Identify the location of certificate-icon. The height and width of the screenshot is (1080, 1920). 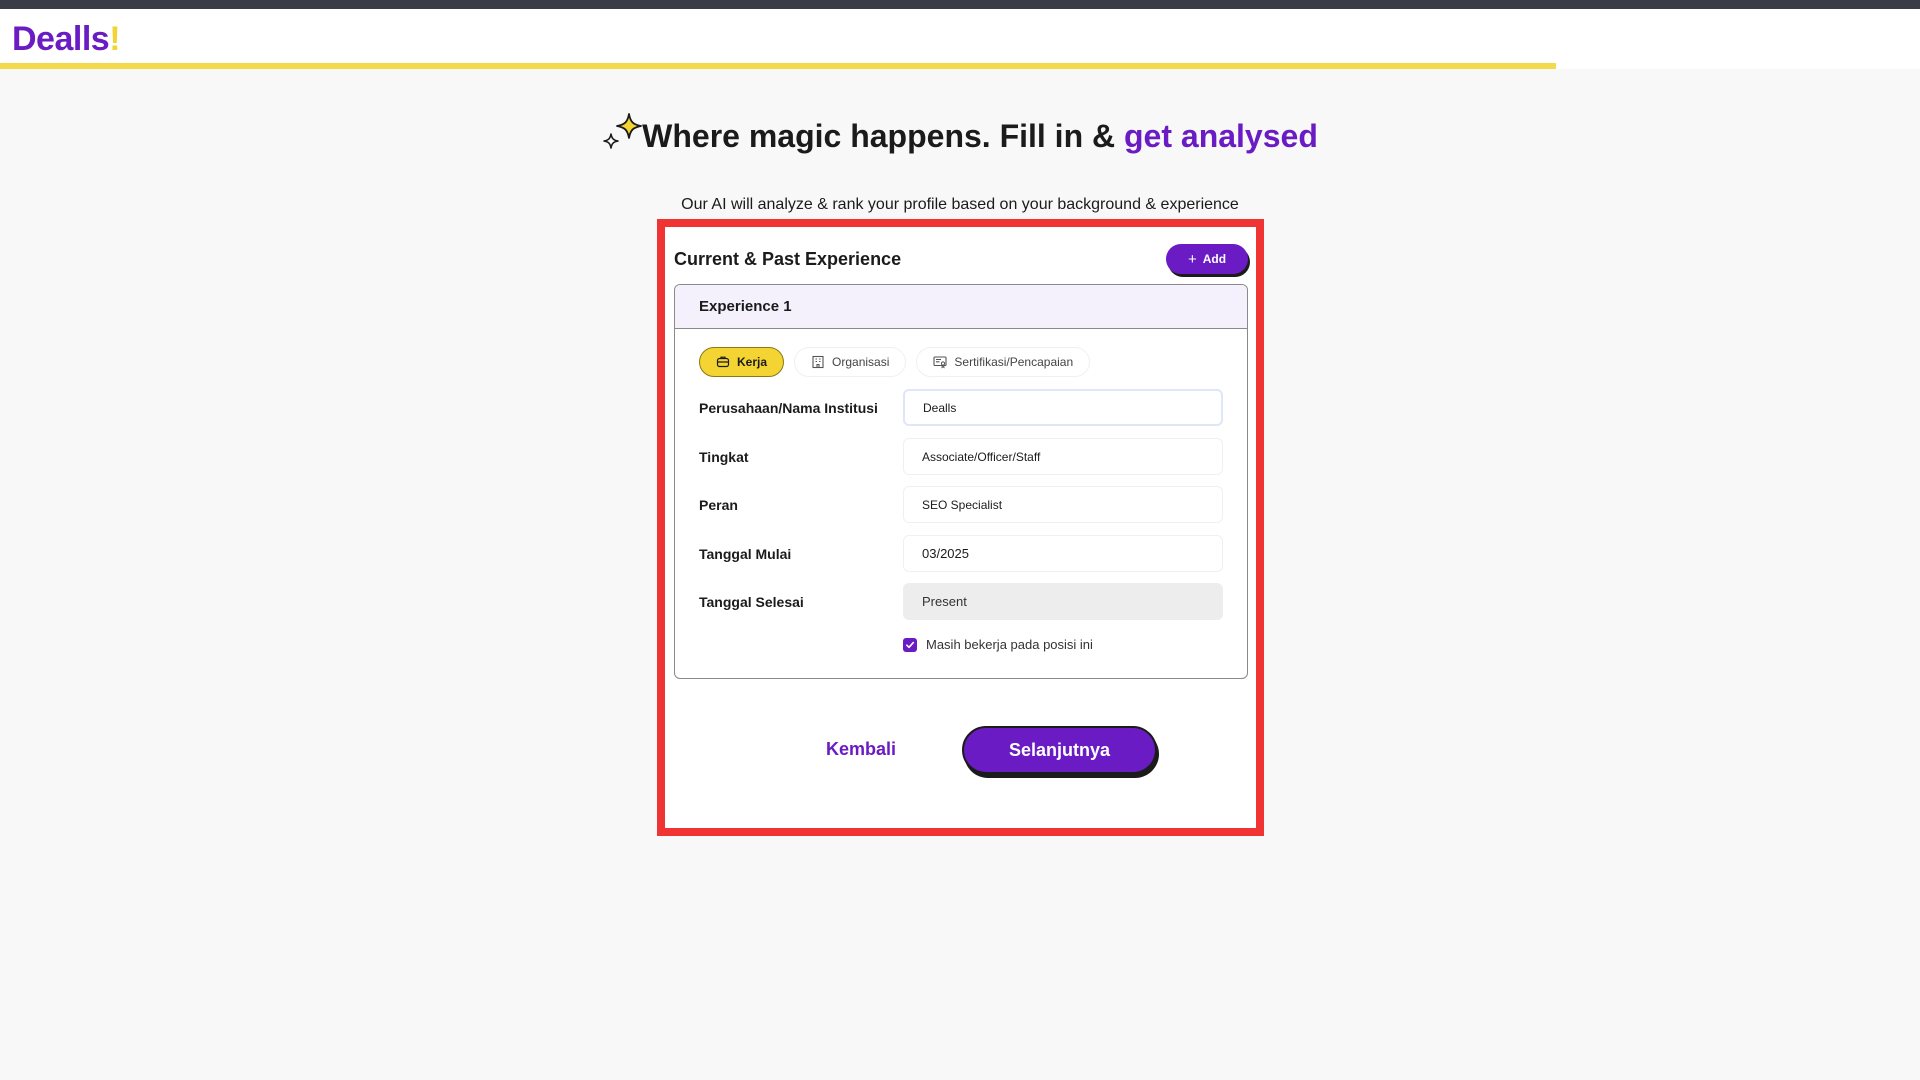
(940, 362).